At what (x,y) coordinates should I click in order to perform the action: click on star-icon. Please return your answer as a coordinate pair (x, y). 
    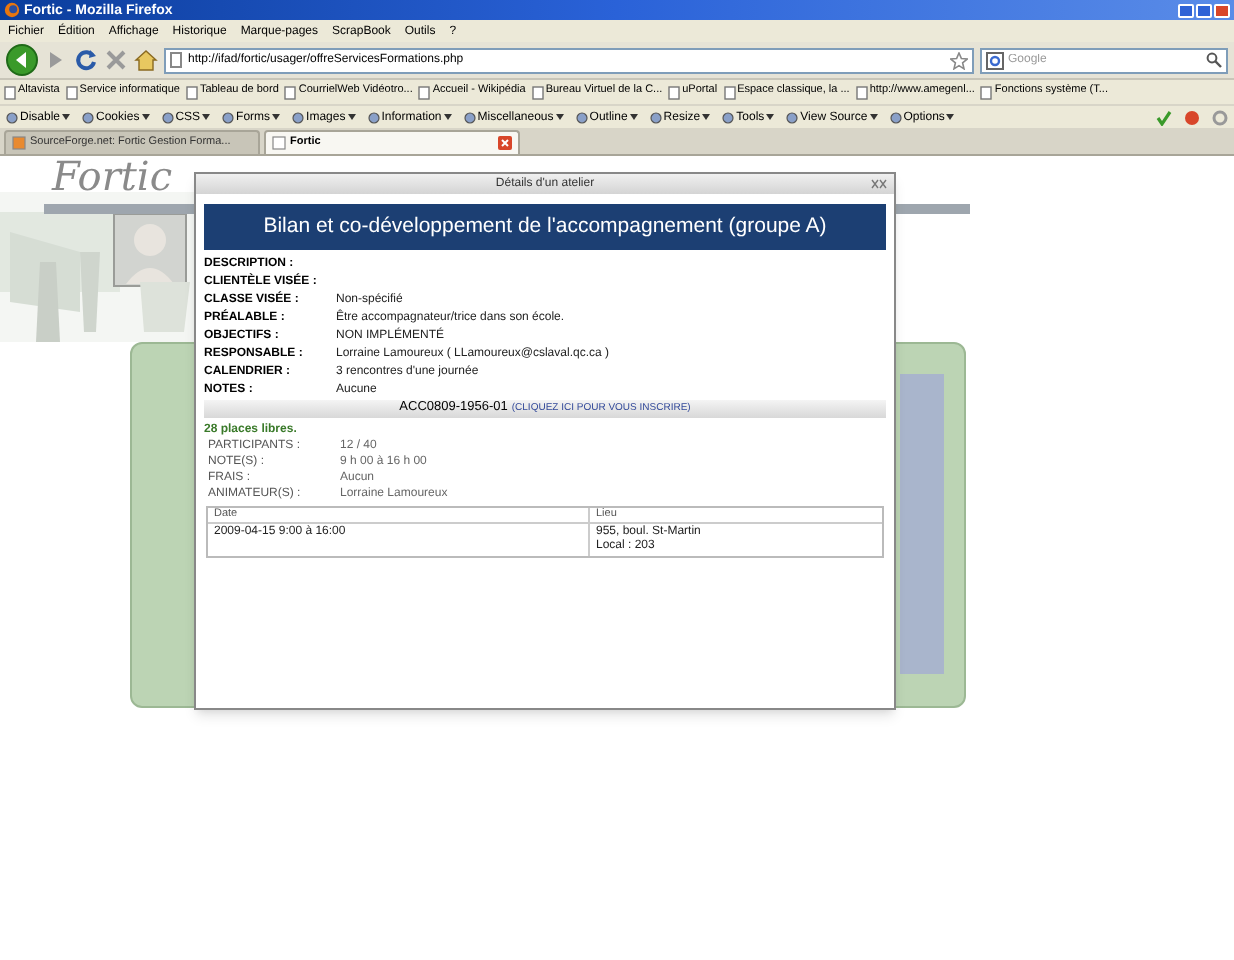
    Looking at the image, I should click on (959, 60).